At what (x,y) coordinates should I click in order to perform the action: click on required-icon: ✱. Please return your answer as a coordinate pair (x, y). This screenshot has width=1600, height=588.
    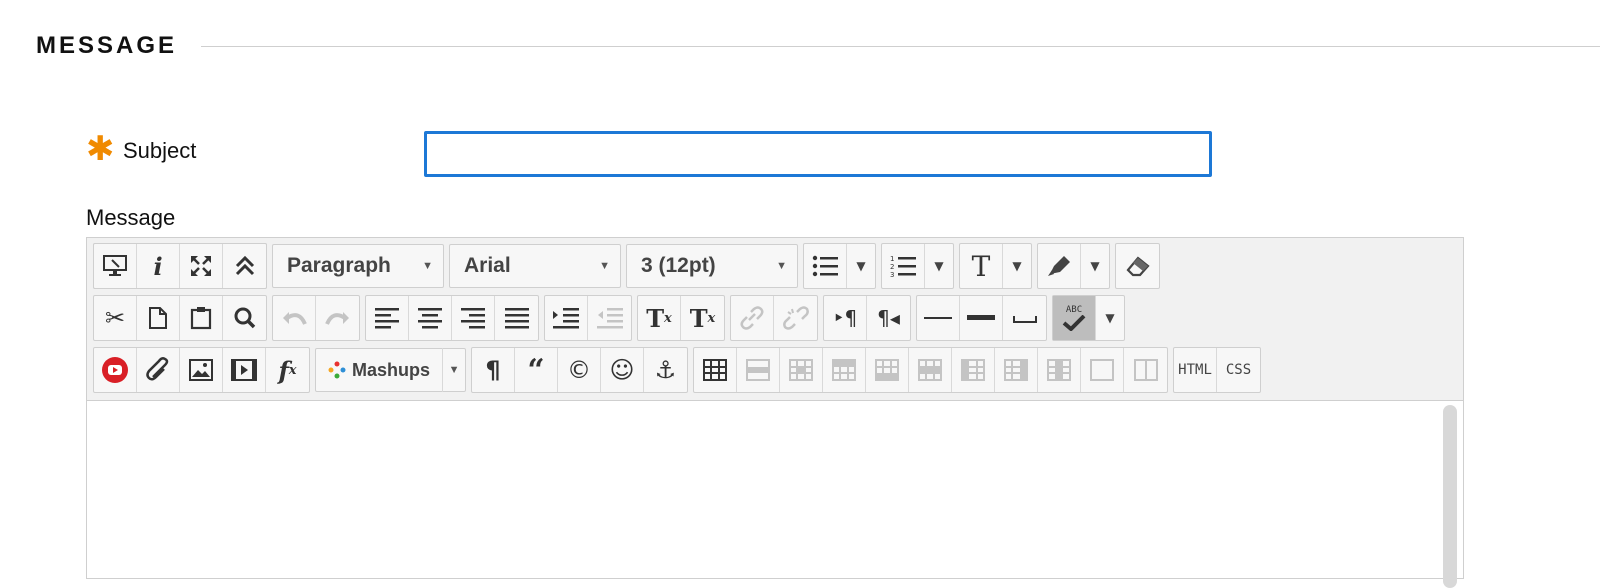
    Looking at the image, I should click on (100, 149).